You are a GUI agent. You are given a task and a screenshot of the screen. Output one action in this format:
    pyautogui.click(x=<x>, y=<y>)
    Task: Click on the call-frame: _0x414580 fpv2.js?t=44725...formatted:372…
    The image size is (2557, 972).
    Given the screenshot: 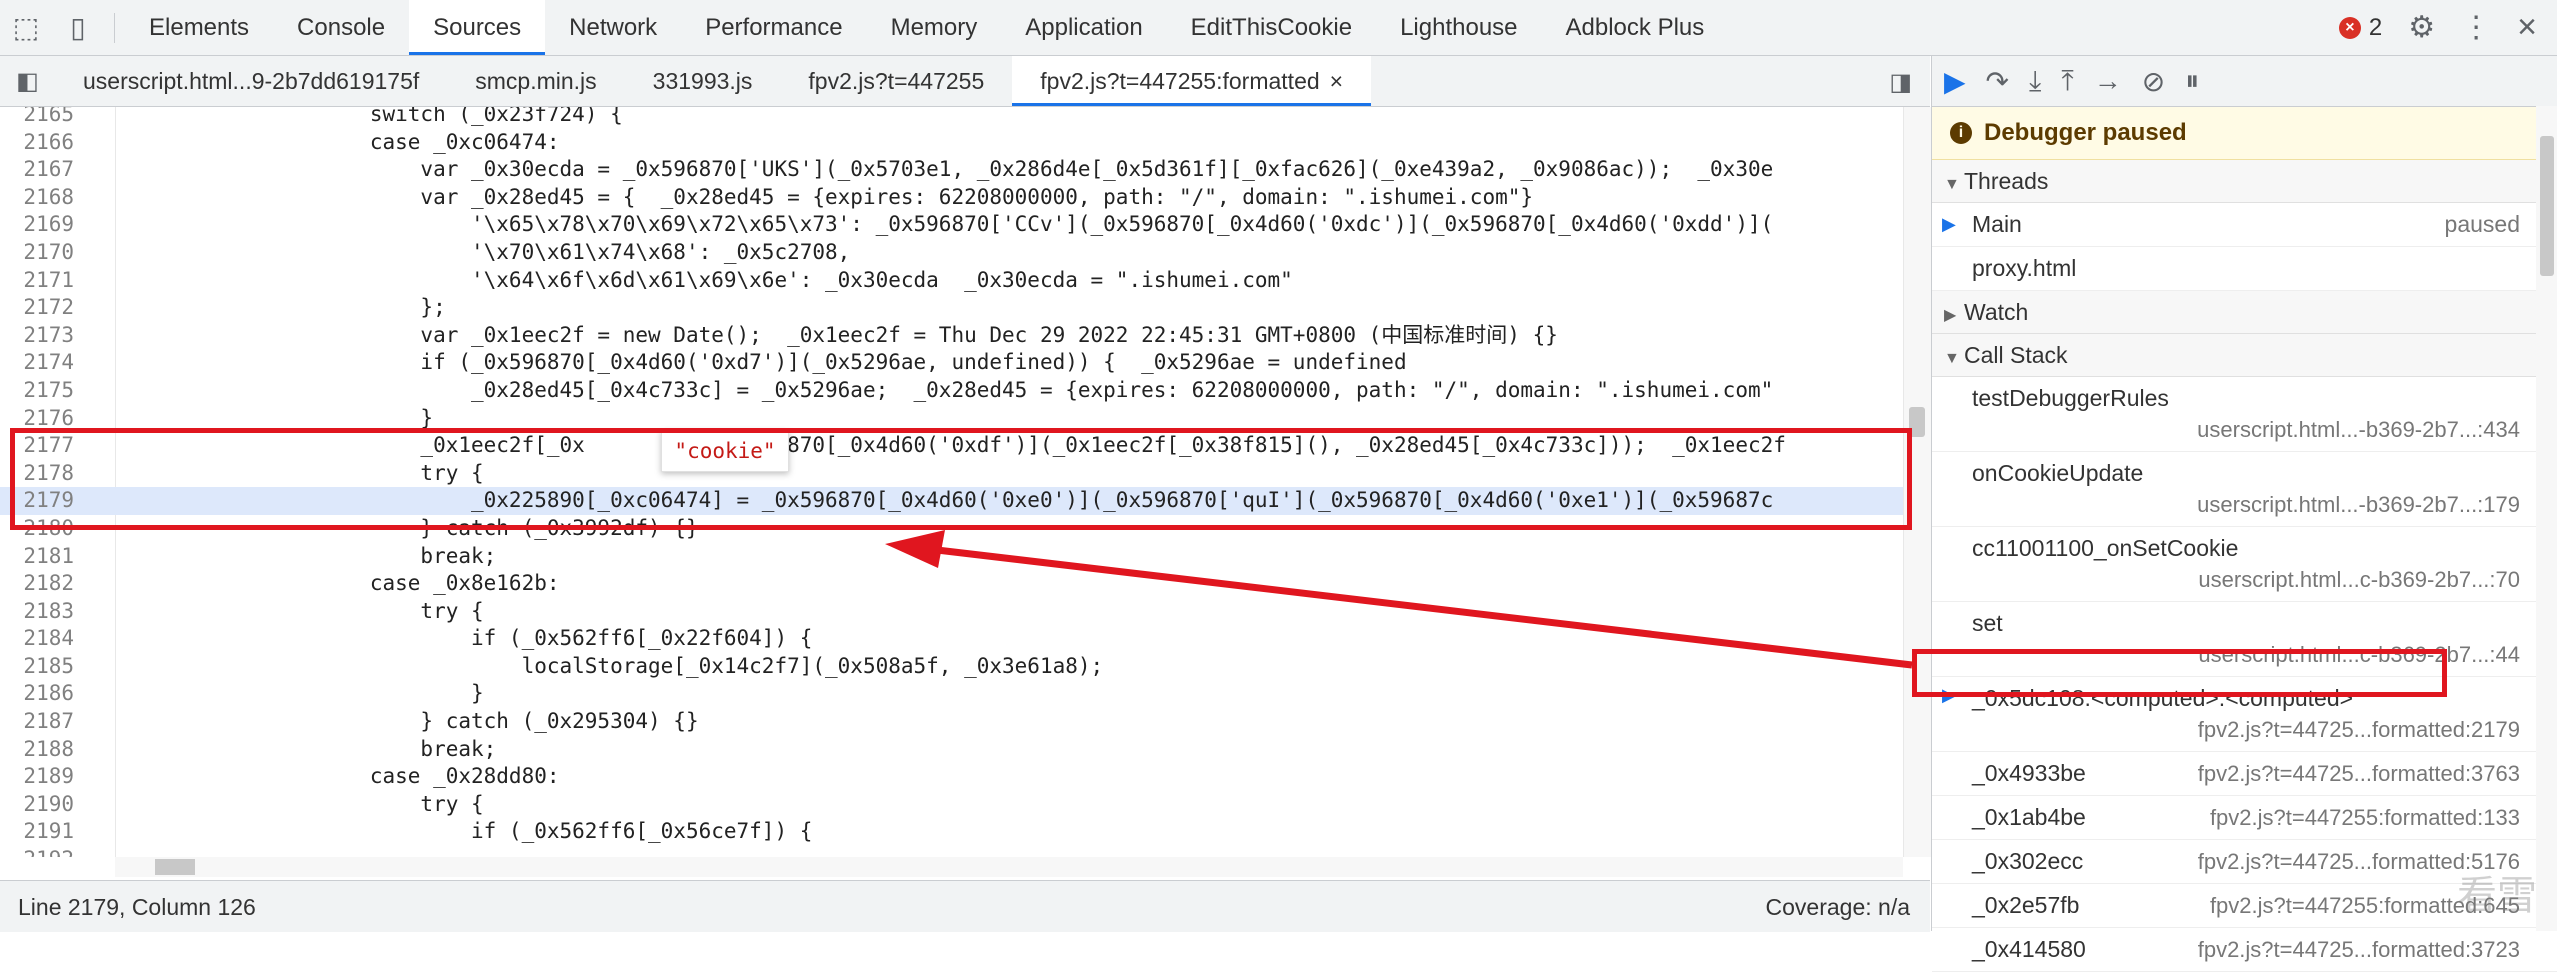 What is the action you would take?
    pyautogui.click(x=2244, y=950)
    